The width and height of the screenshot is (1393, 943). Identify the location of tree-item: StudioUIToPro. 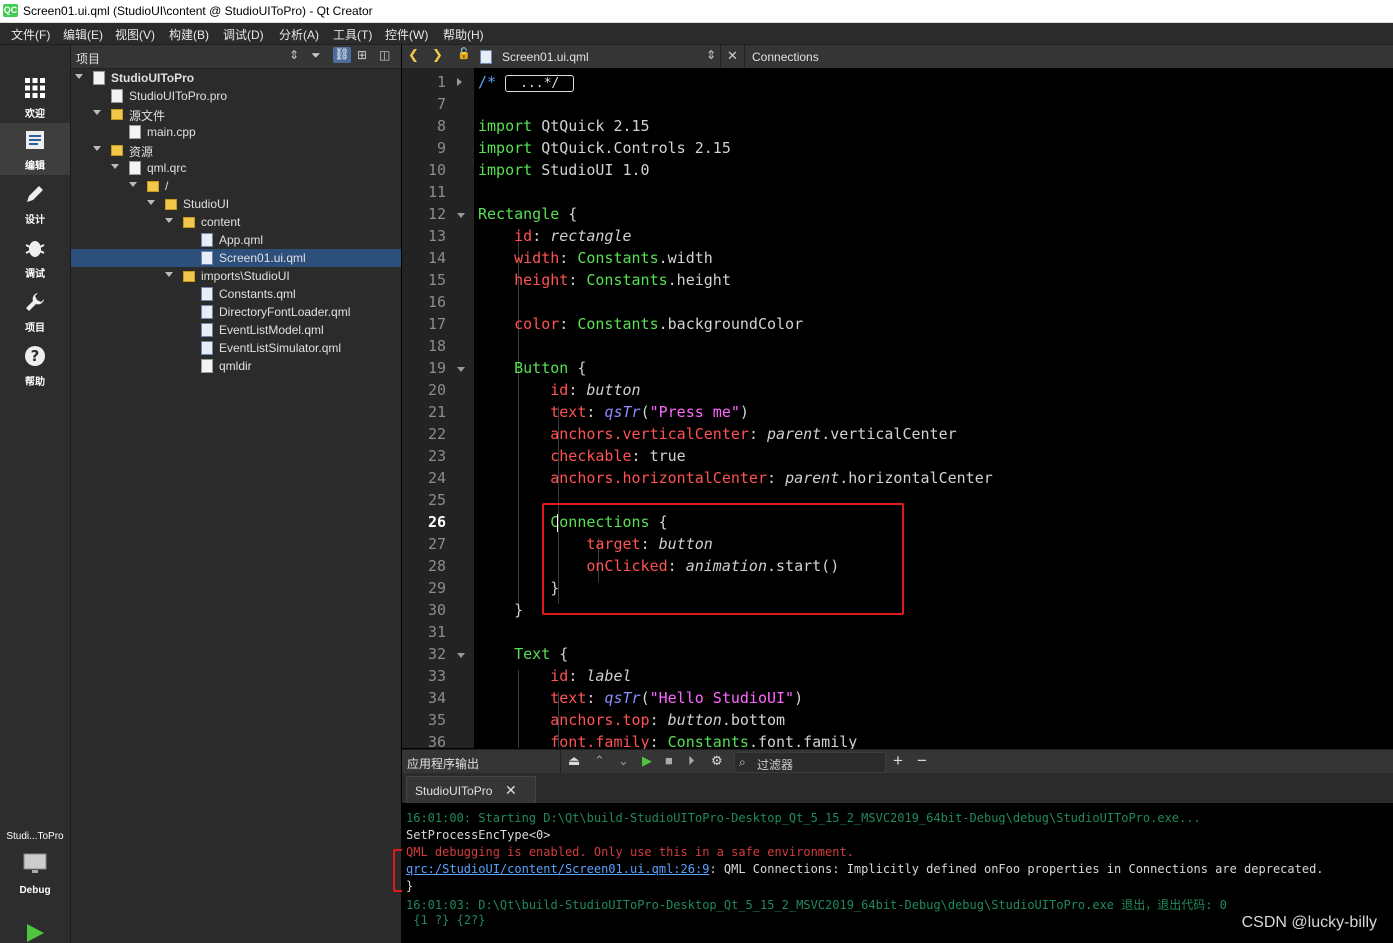
(236, 78).